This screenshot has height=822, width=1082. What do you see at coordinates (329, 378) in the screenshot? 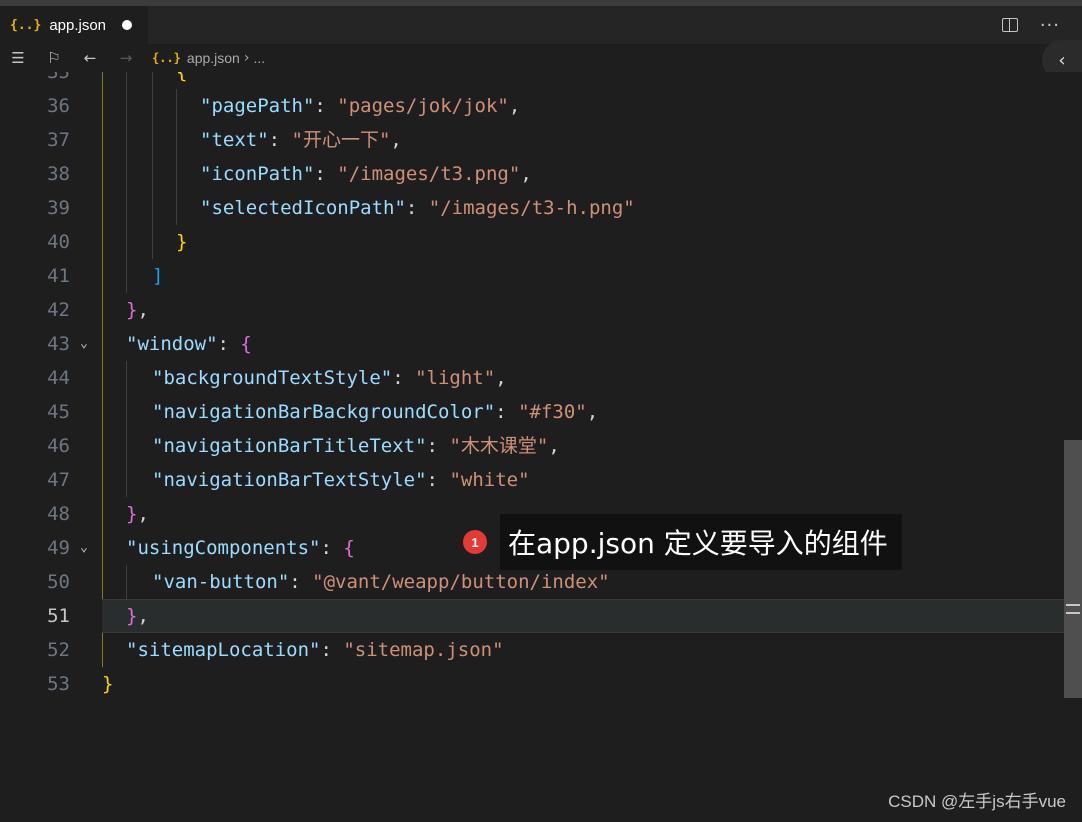
I see `code-text: "backgroundTextStyle": "light",` at bounding box center [329, 378].